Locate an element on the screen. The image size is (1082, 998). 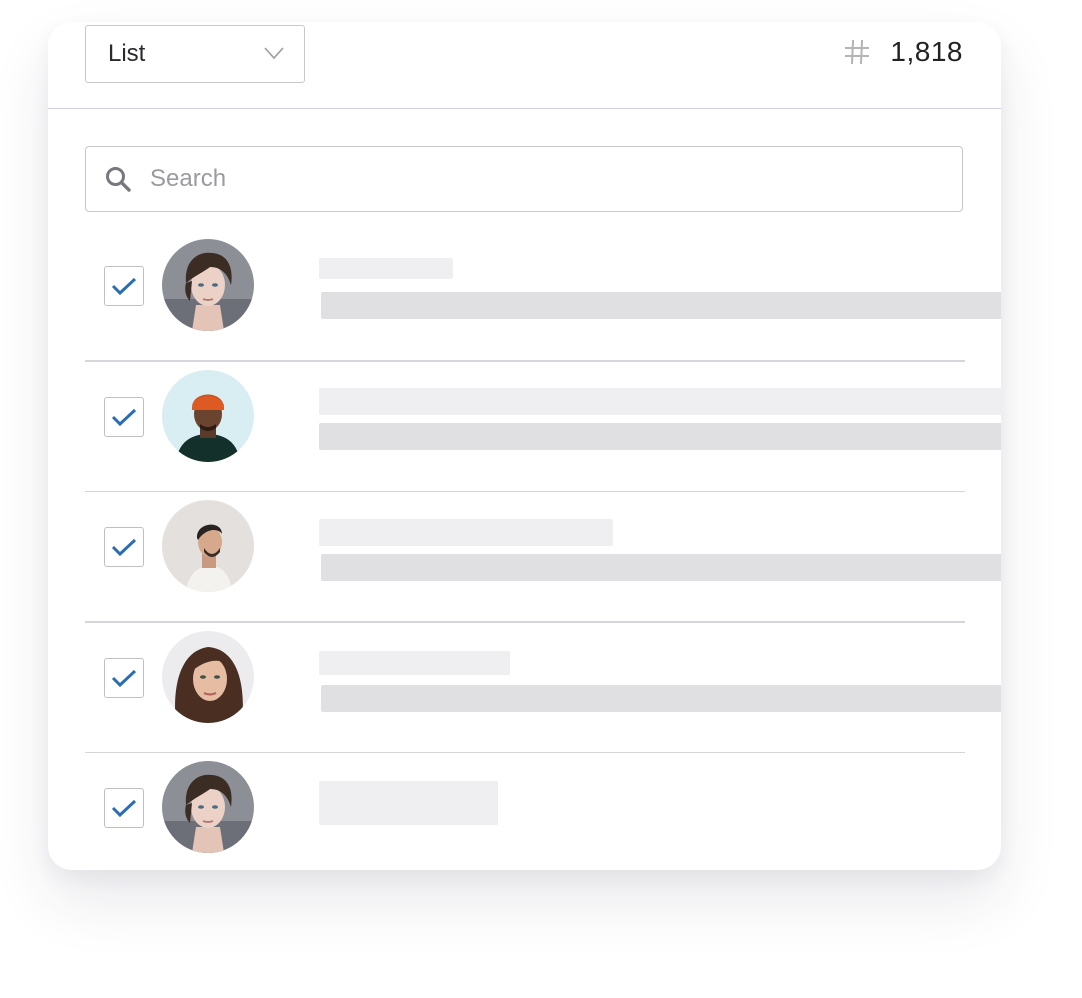
man-beanie-avatar is located at coordinates (208, 415).